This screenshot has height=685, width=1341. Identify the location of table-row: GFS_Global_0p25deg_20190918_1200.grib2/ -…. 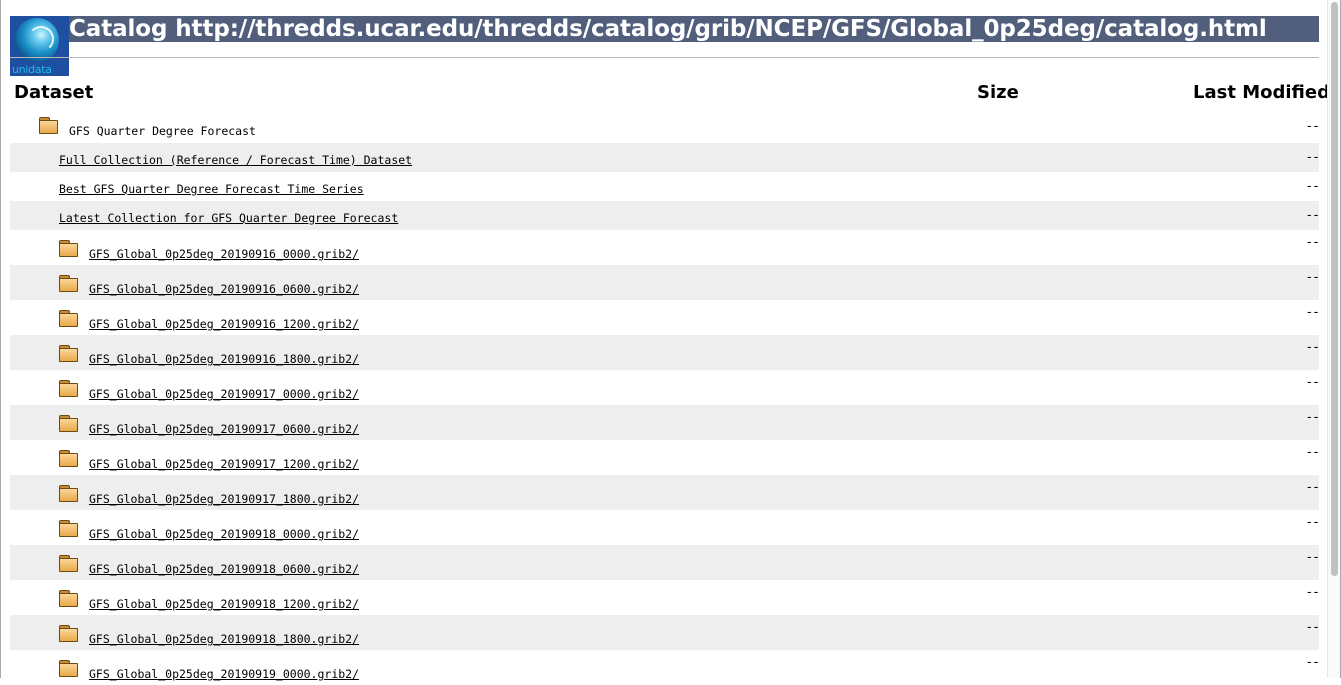
(665, 597).